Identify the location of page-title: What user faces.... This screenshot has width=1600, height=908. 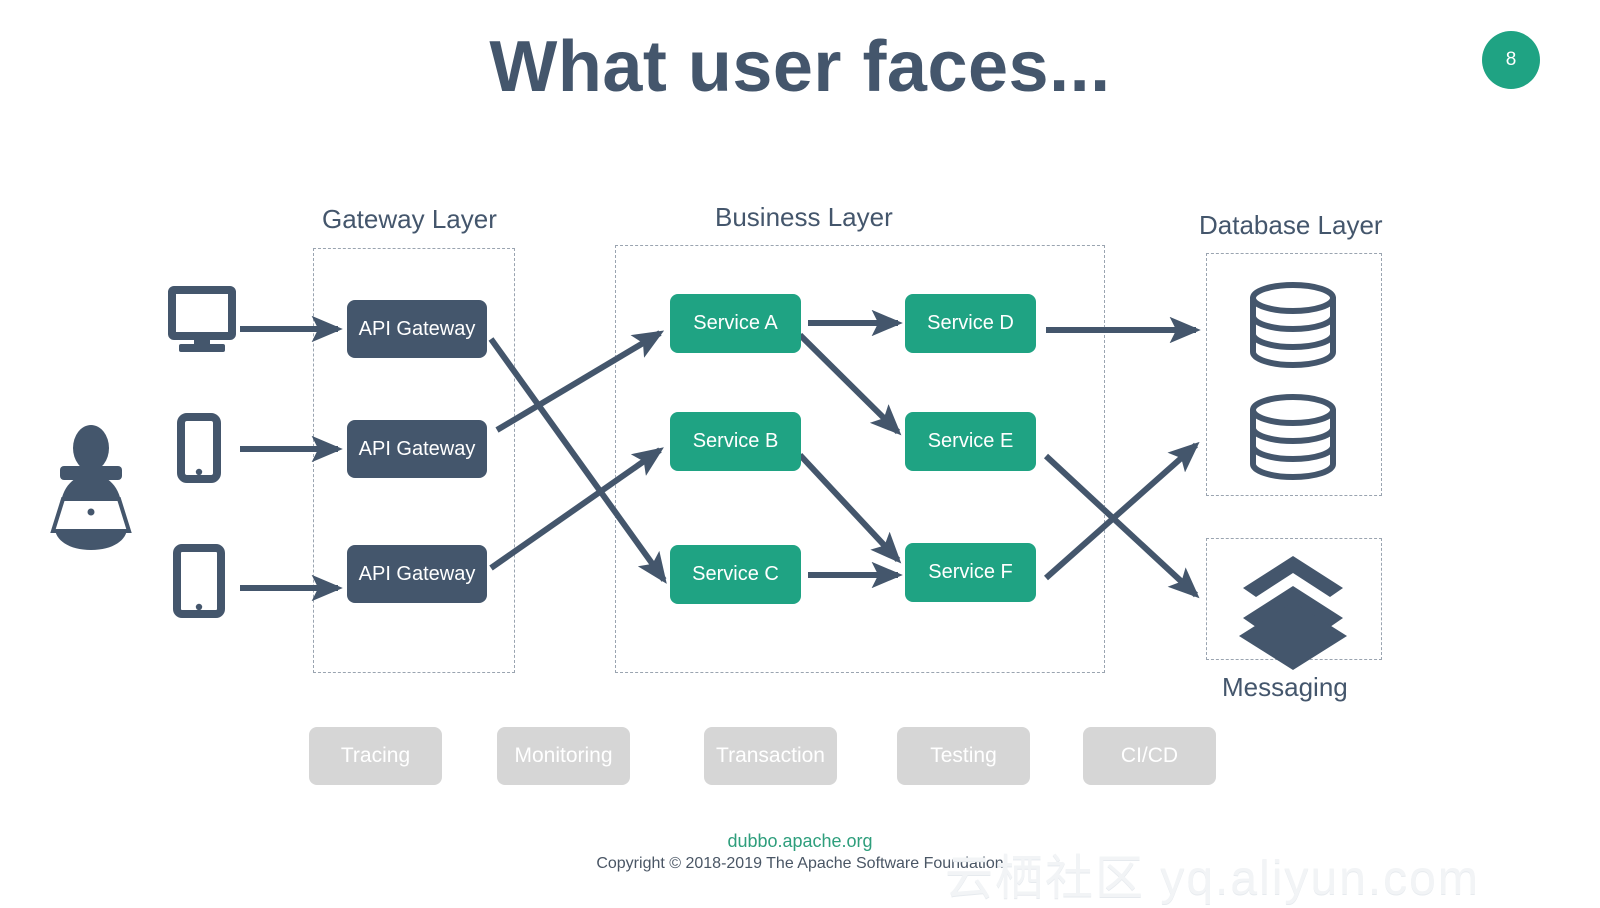
(800, 67).